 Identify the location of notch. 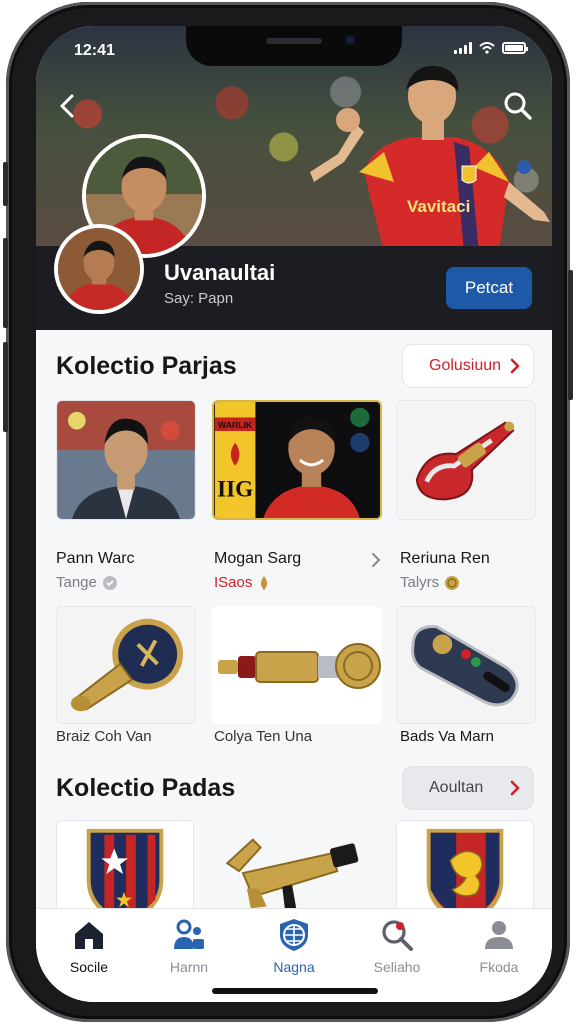
(294, 46).